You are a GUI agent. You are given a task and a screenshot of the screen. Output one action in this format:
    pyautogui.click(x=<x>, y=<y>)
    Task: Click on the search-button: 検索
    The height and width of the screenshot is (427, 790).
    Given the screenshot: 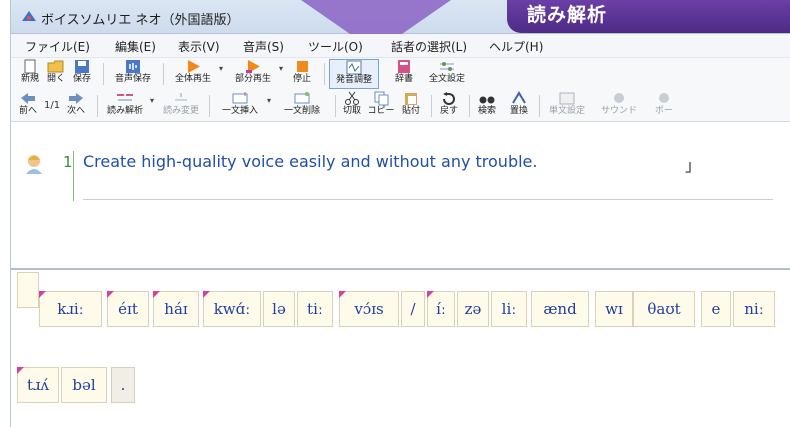 What is the action you would take?
    pyautogui.click(x=487, y=106)
    